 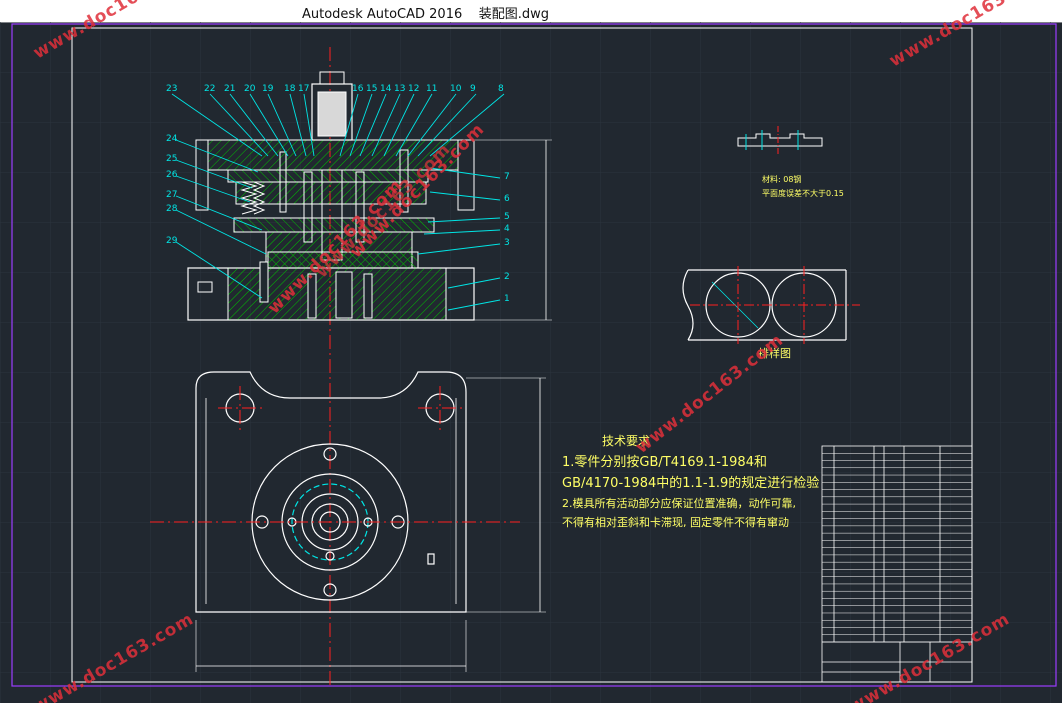 I want to click on part-number-label: 28, so click(x=172, y=209).